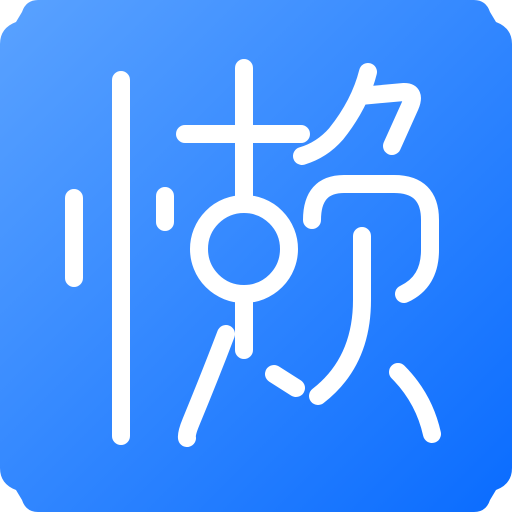 The width and height of the screenshot is (512, 512). Describe the element at coordinates (386, 119) in the screenshot. I see `fu-top-bar` at that location.